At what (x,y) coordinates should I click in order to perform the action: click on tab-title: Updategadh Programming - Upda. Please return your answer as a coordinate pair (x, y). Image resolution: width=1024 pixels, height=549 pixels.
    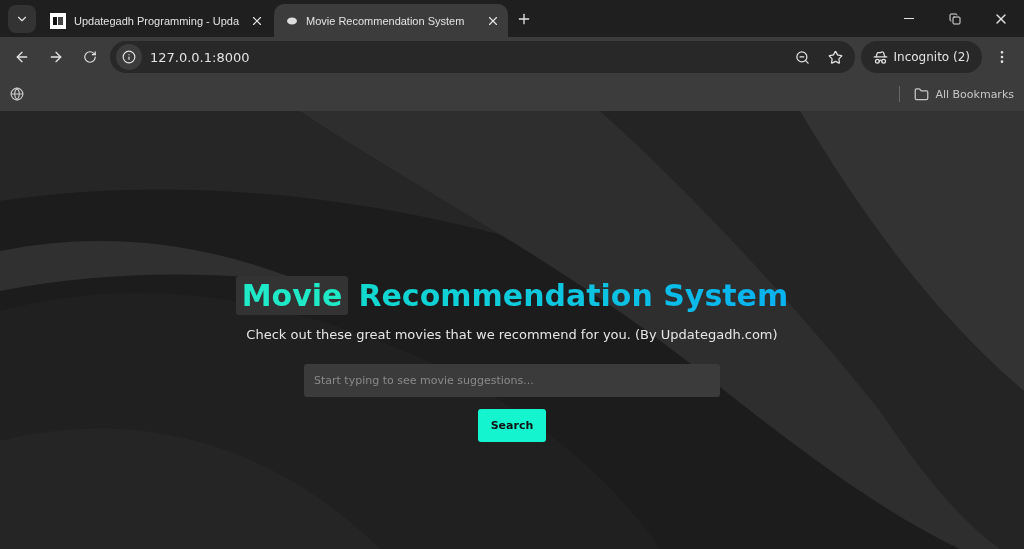
    Looking at the image, I should click on (157, 20).